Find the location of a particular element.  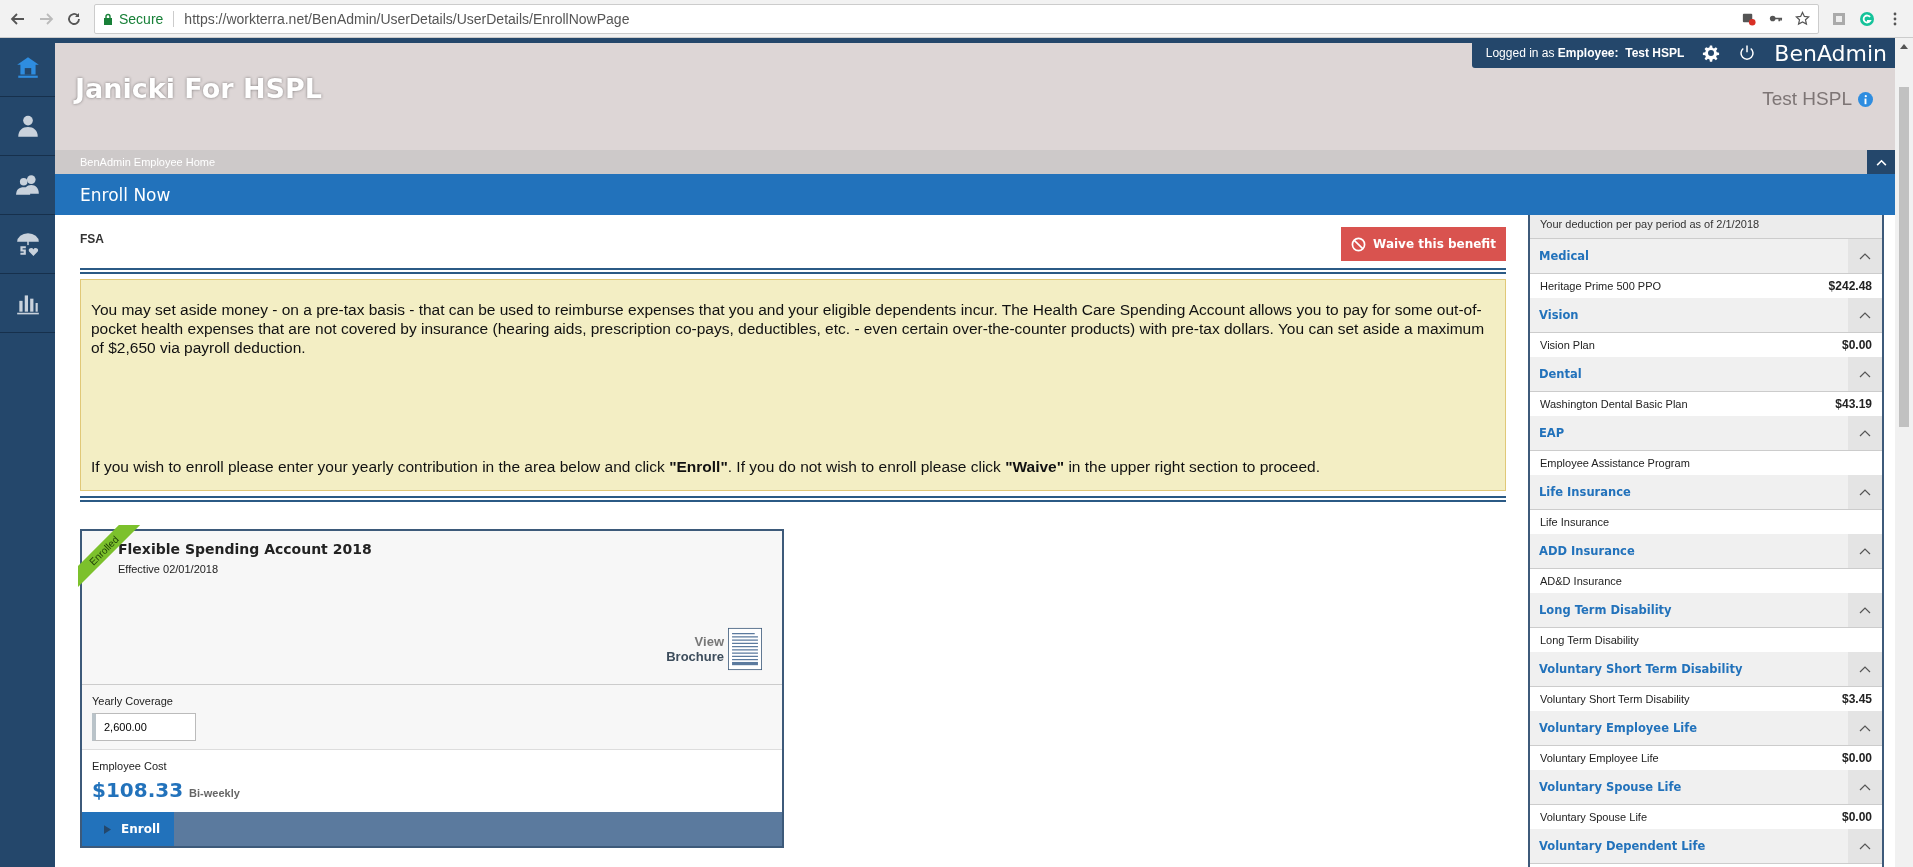

section-title: Dental is located at coordinates (1560, 374).